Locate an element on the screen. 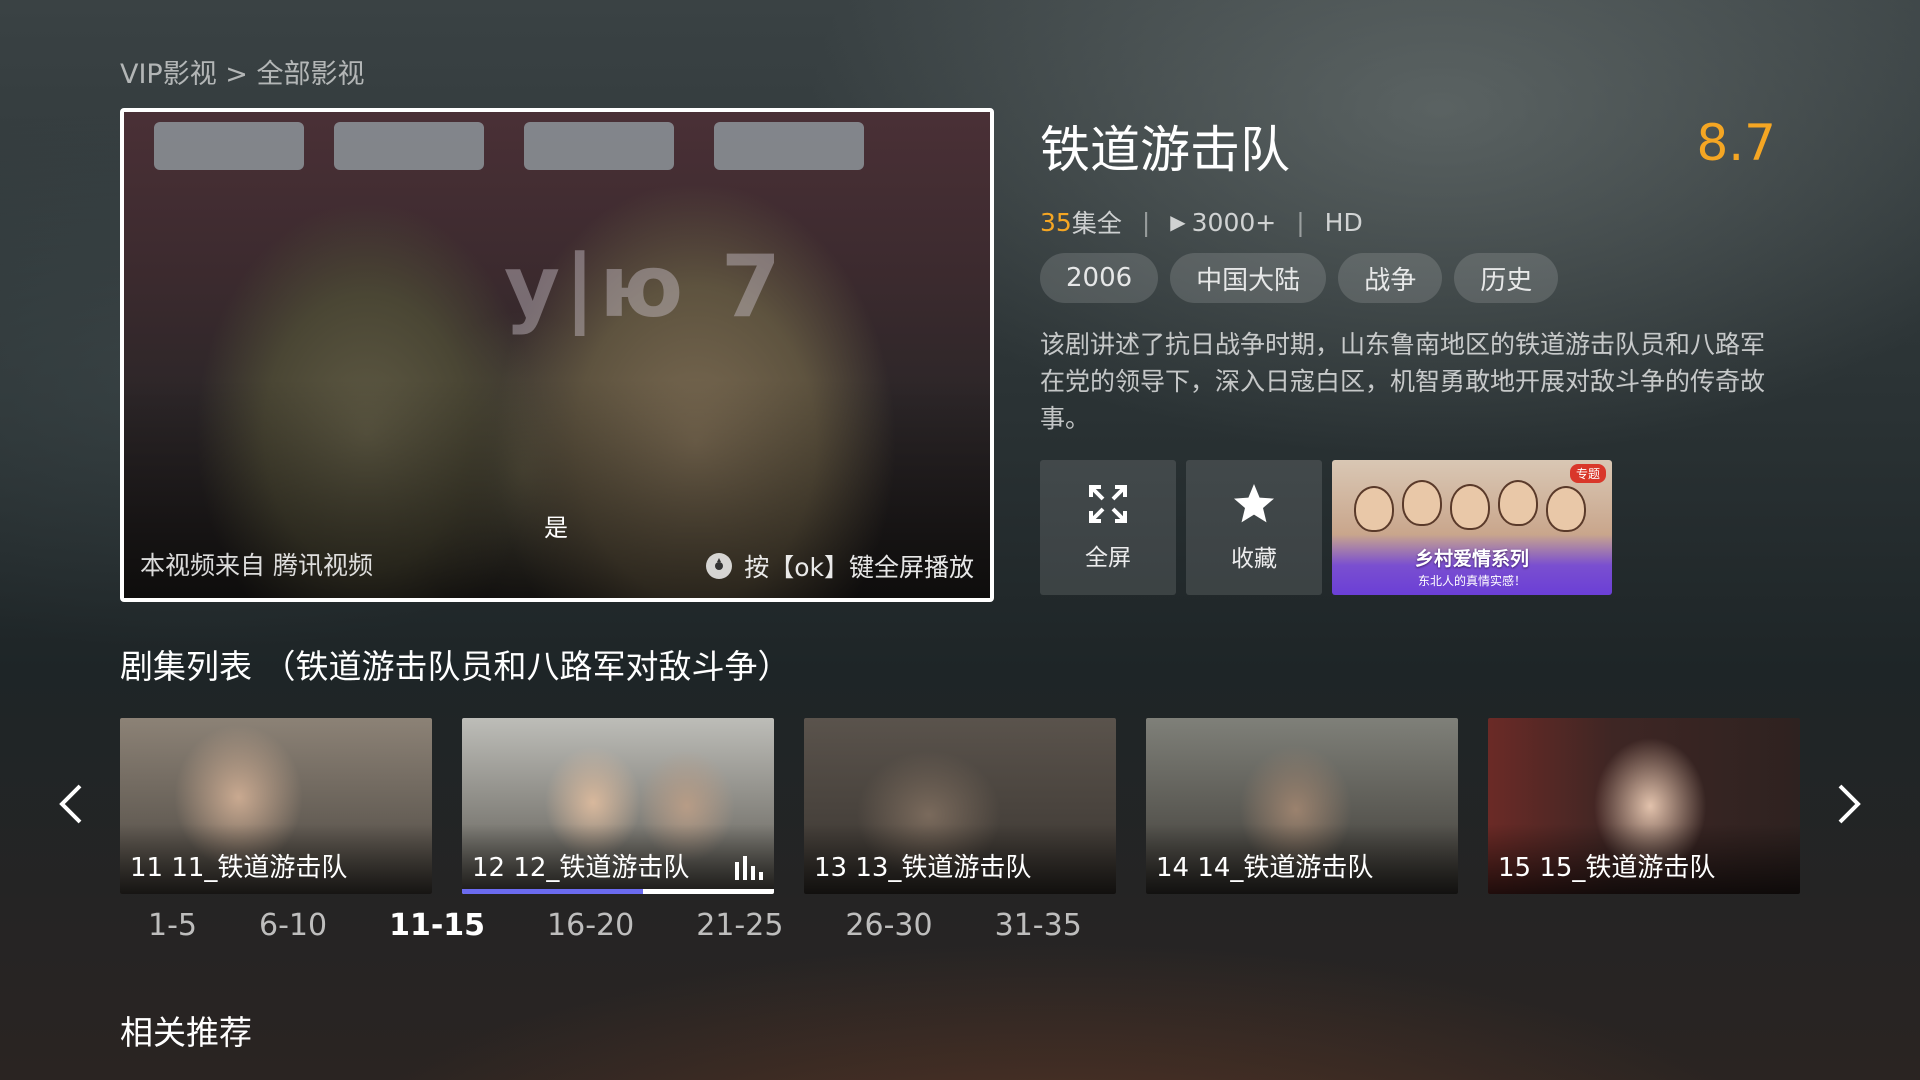  star-icon is located at coordinates (1254, 502).